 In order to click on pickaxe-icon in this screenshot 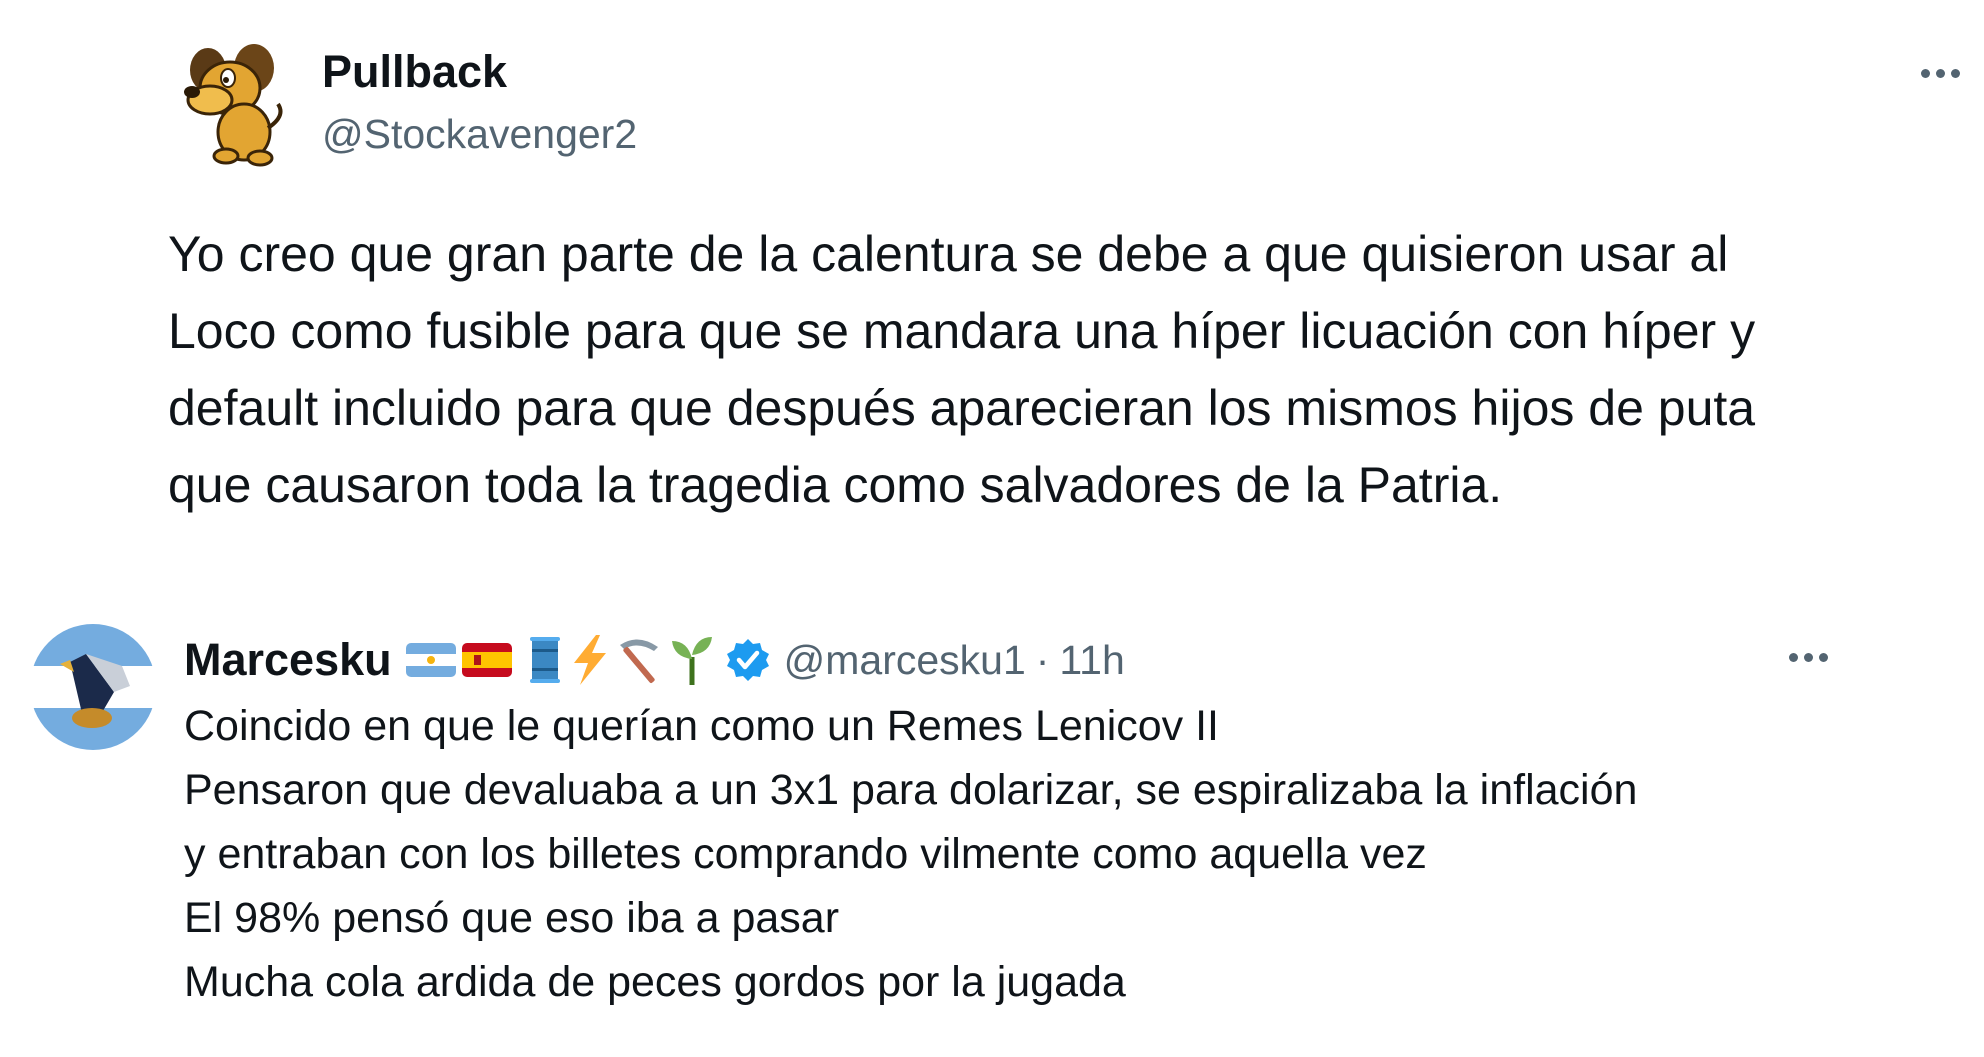, I will do `click(638, 661)`.